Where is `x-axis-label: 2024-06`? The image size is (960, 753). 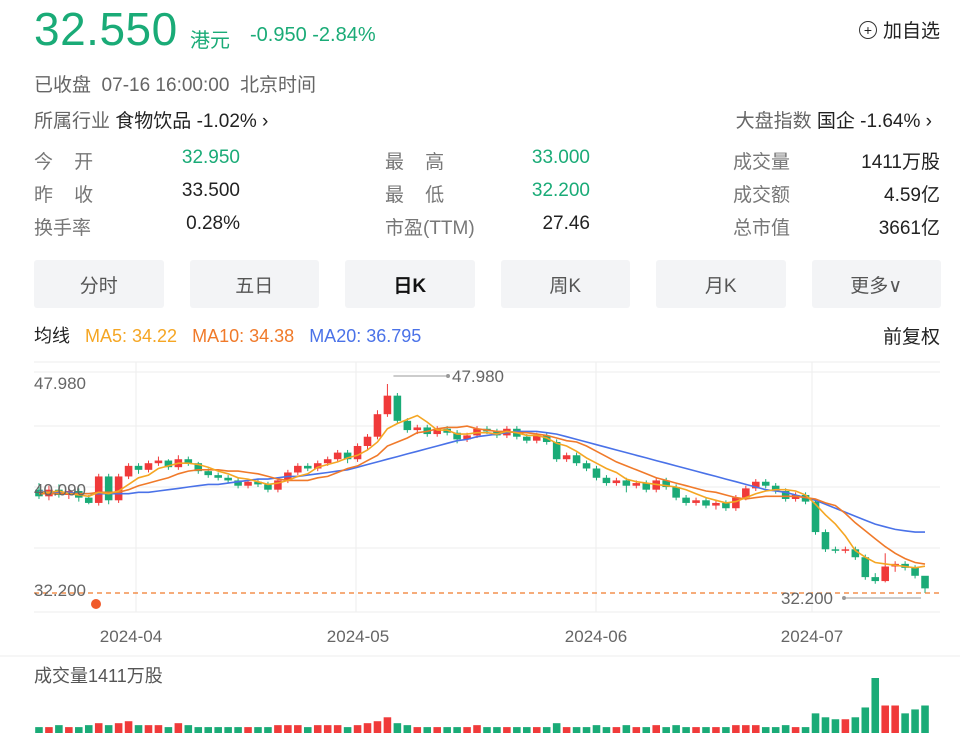
x-axis-label: 2024-06 is located at coordinates (596, 636).